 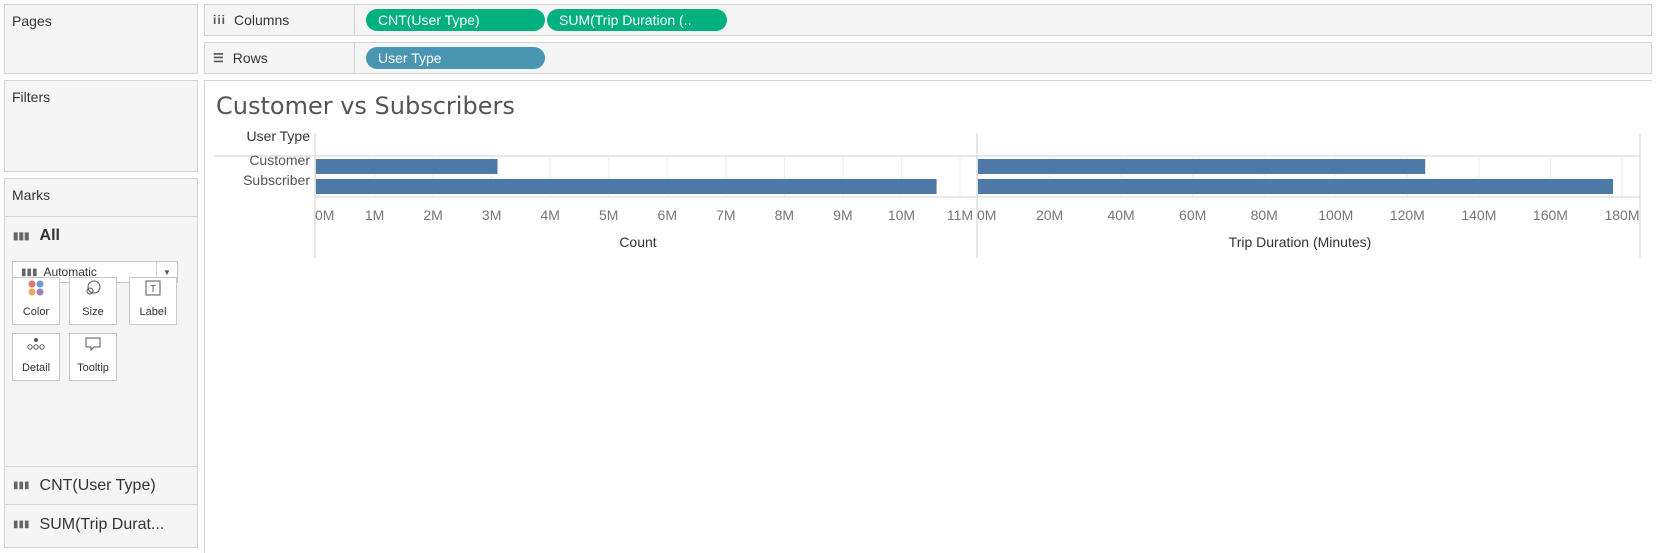 What do you see at coordinates (250, 58) in the screenshot?
I see `rows-label: Rows` at bounding box center [250, 58].